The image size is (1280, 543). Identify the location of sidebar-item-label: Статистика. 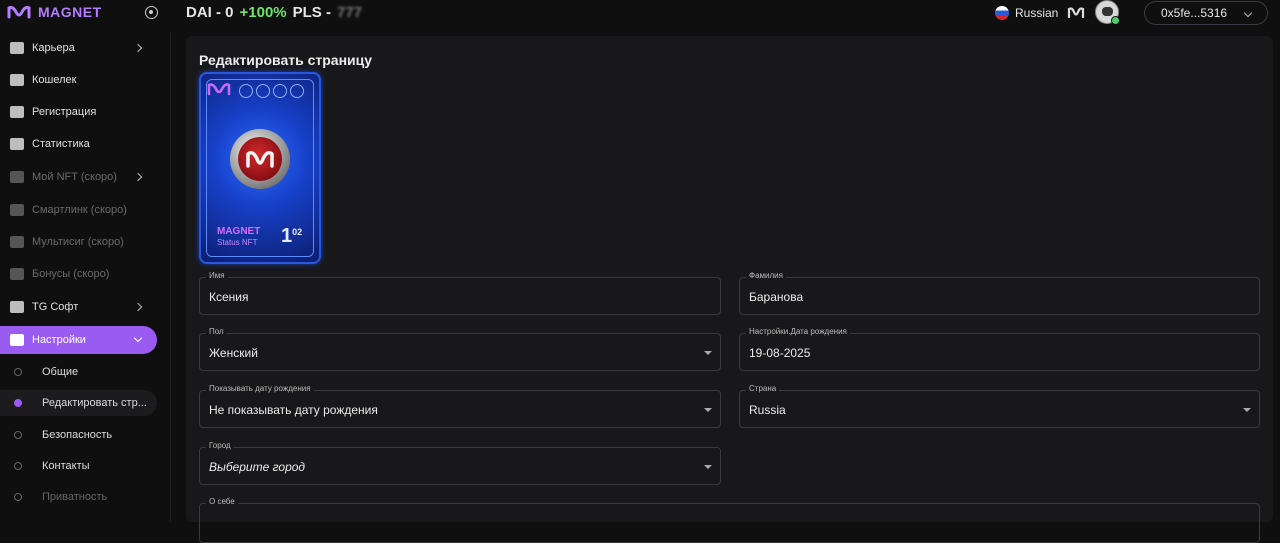
(61, 144).